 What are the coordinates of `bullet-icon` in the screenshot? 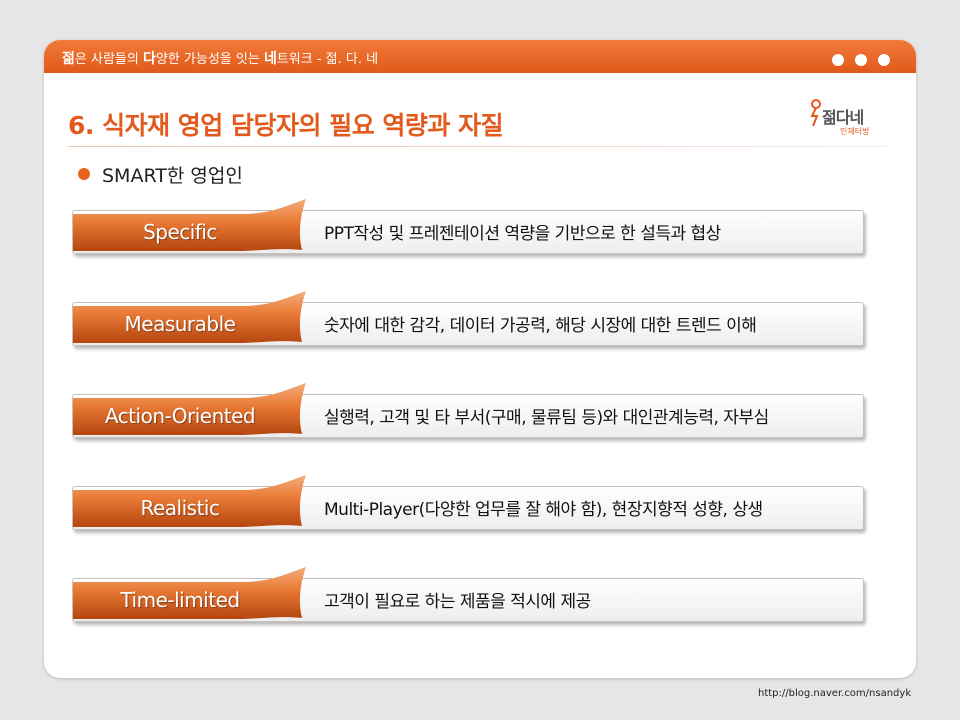 It's located at (84, 174).